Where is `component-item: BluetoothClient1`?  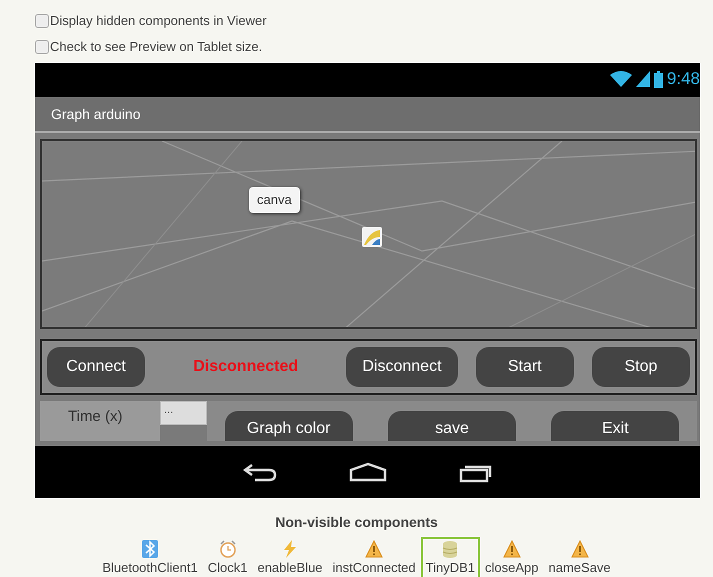 component-item: BluetoothClient1 is located at coordinates (150, 557).